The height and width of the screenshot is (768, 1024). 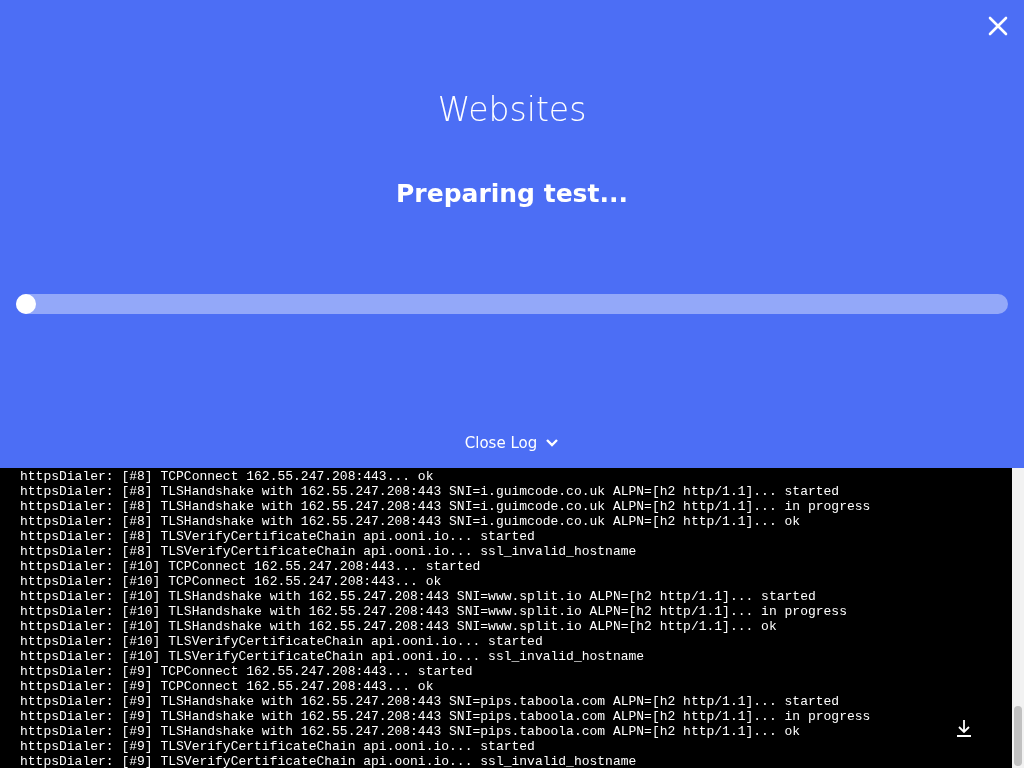 I want to click on close-icon, so click(x=998, y=26).